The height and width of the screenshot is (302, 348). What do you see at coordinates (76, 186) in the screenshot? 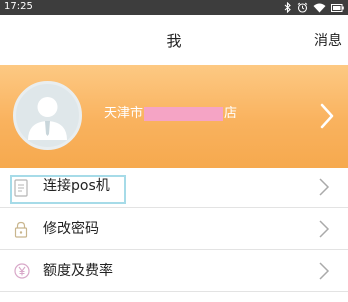
I see `menu-item-label: 连接pos机` at bounding box center [76, 186].